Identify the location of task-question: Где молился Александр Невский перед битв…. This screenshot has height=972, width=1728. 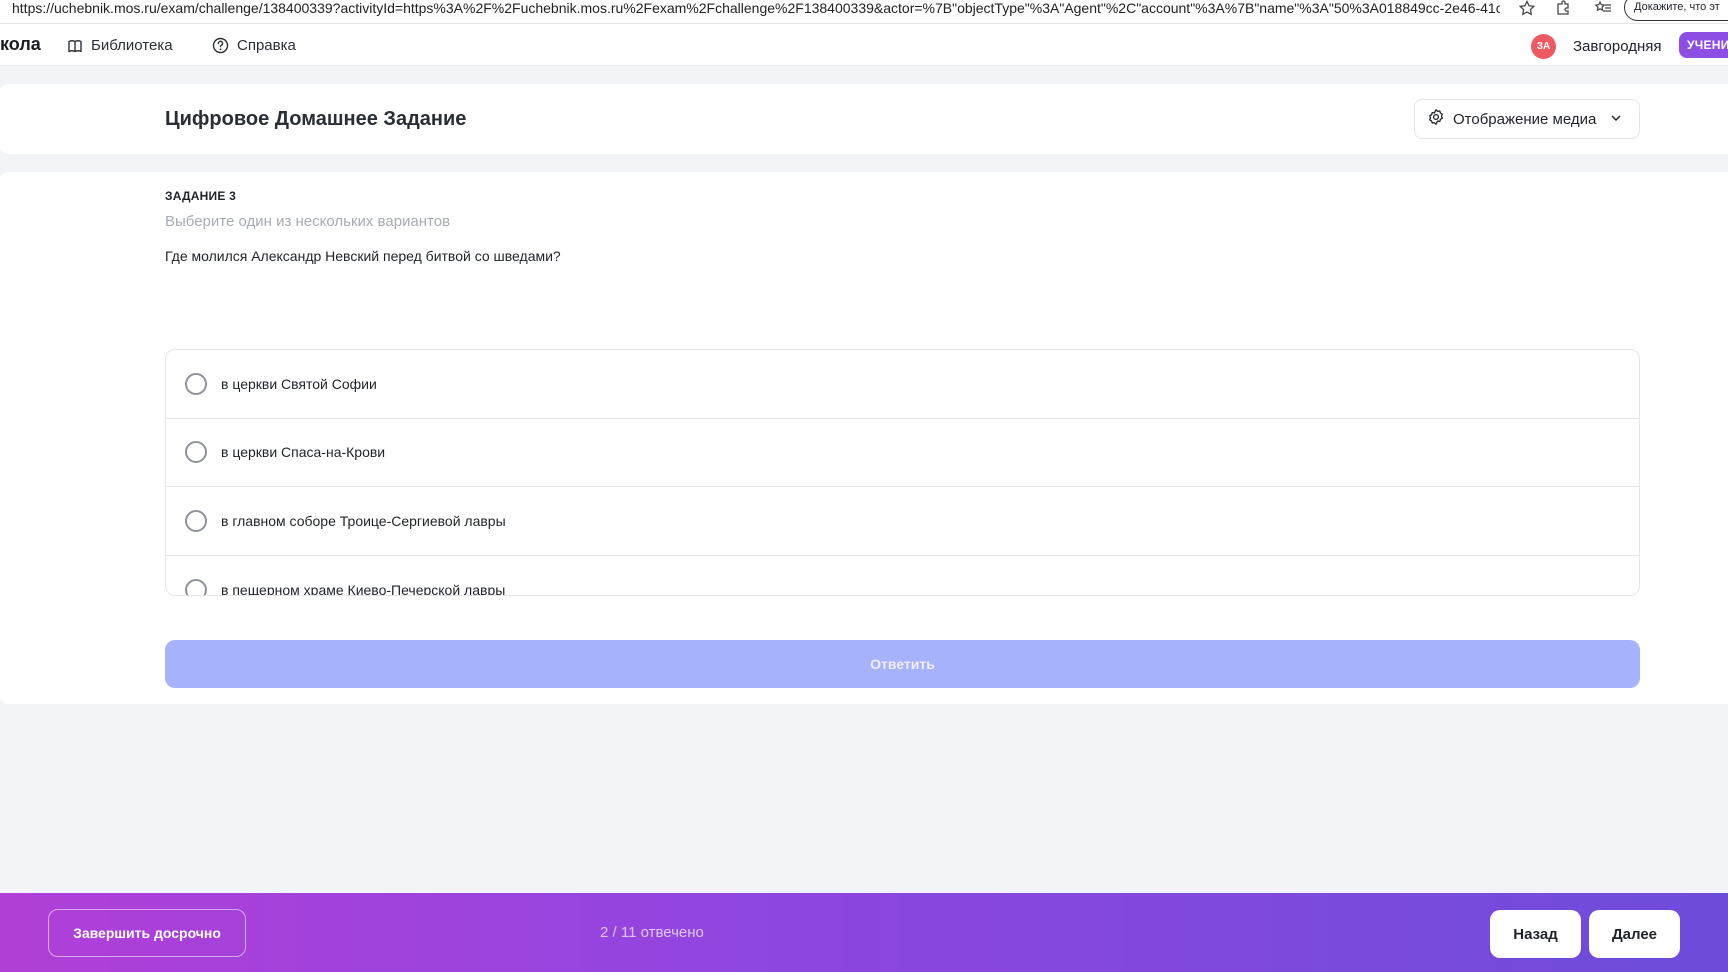
(363, 256).